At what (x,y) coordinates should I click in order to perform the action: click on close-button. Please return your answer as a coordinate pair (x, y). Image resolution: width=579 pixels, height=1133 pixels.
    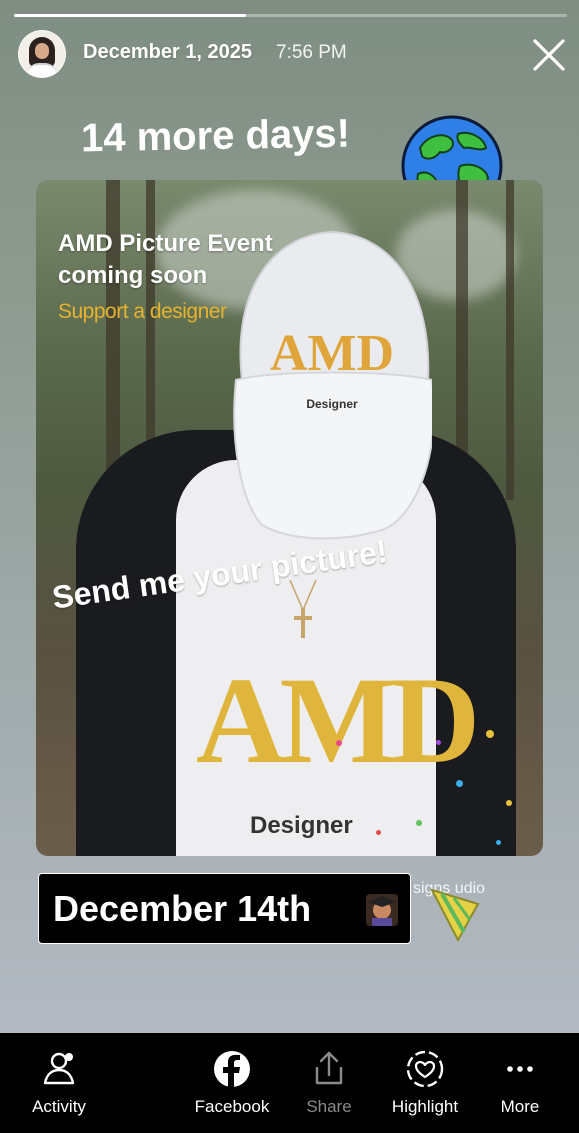
    Looking at the image, I should click on (549, 55).